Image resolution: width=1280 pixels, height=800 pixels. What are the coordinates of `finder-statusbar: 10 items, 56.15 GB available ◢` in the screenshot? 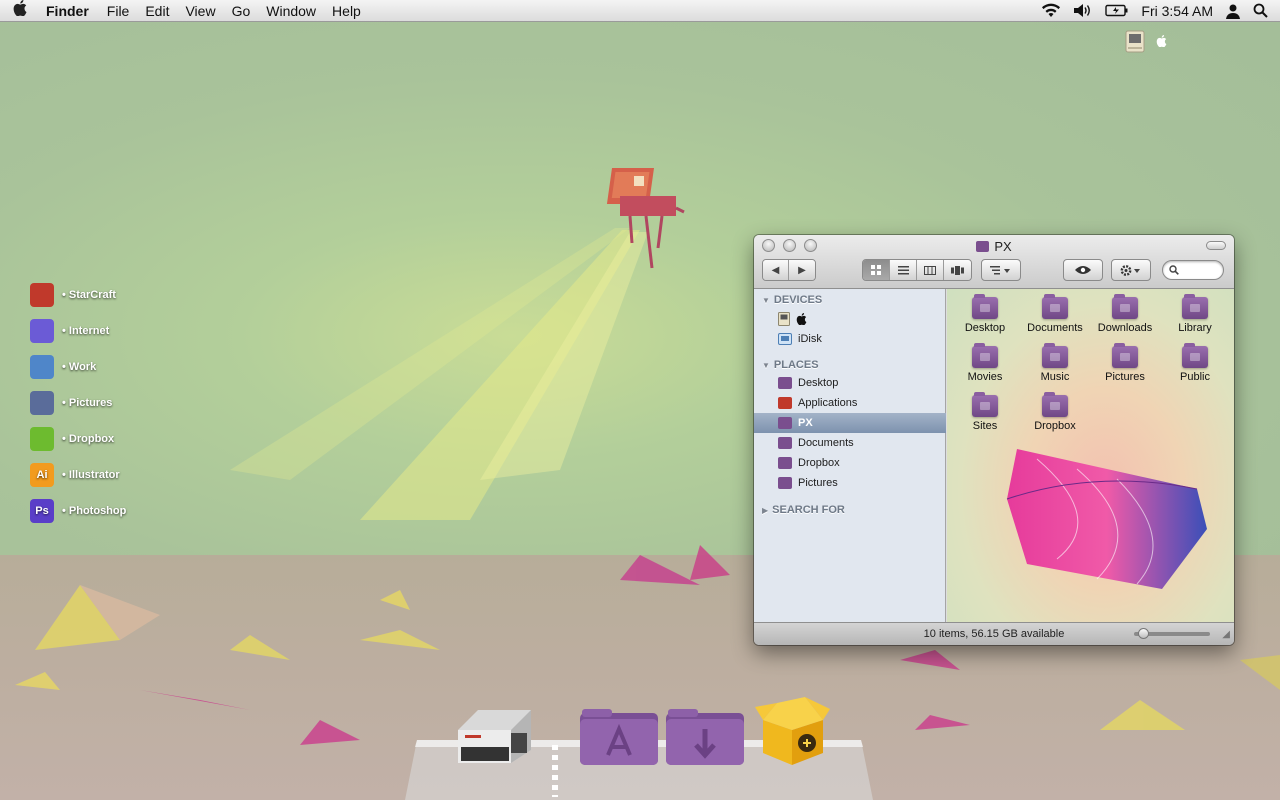 It's located at (994, 633).